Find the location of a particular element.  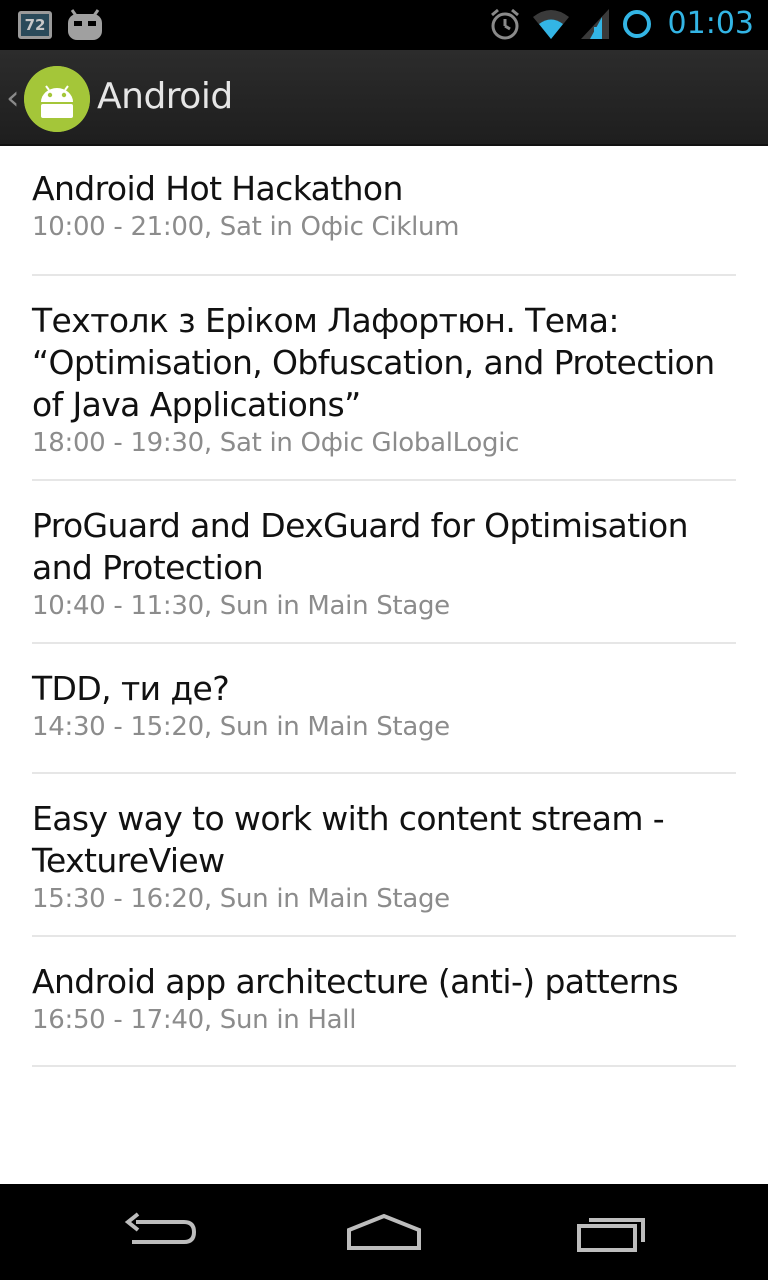

home-icon is located at coordinates (384, 1233).